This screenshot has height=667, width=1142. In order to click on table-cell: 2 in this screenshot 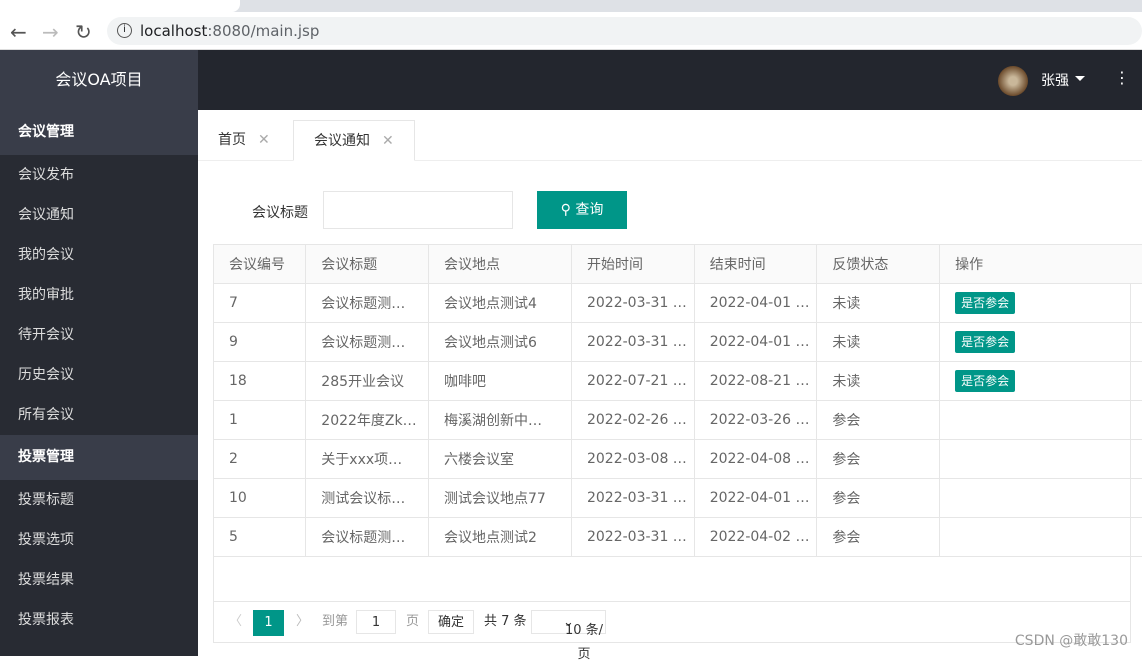, I will do `click(260, 459)`.